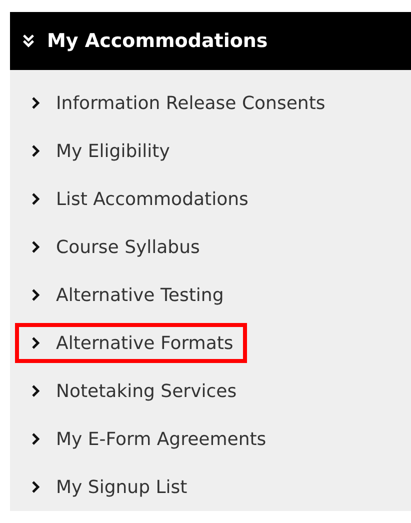  I want to click on menu-item: Information Release Consents, so click(177, 103).